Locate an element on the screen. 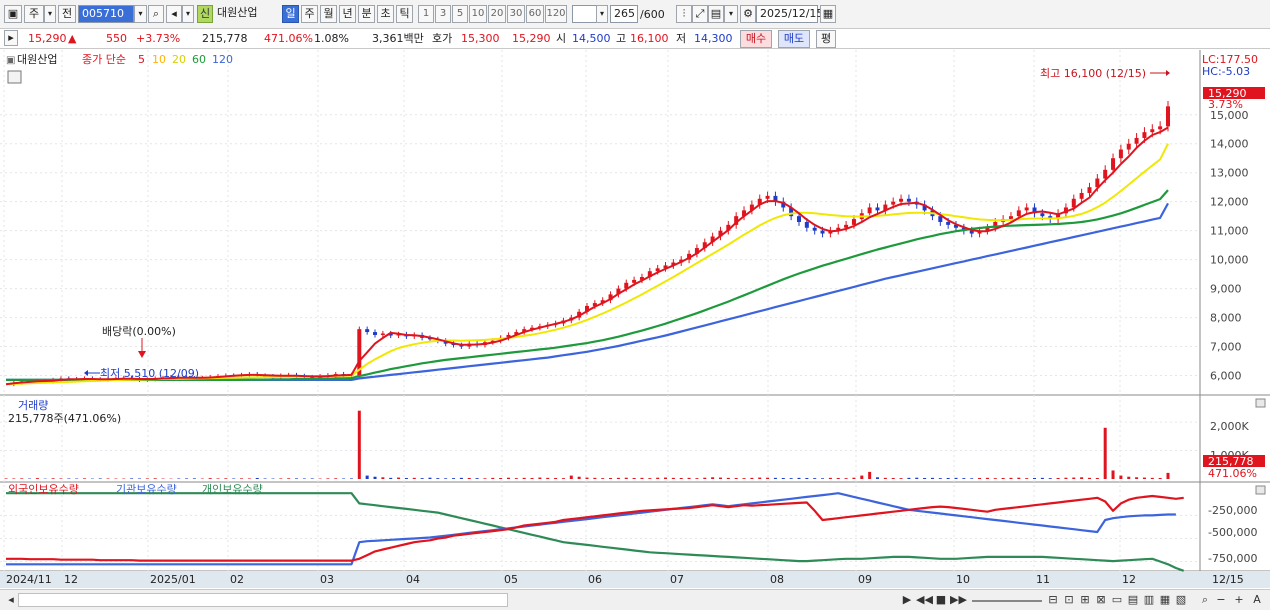 The width and height of the screenshot is (1270, 610). date-input: 2025/12/15 is located at coordinates (789, 14).